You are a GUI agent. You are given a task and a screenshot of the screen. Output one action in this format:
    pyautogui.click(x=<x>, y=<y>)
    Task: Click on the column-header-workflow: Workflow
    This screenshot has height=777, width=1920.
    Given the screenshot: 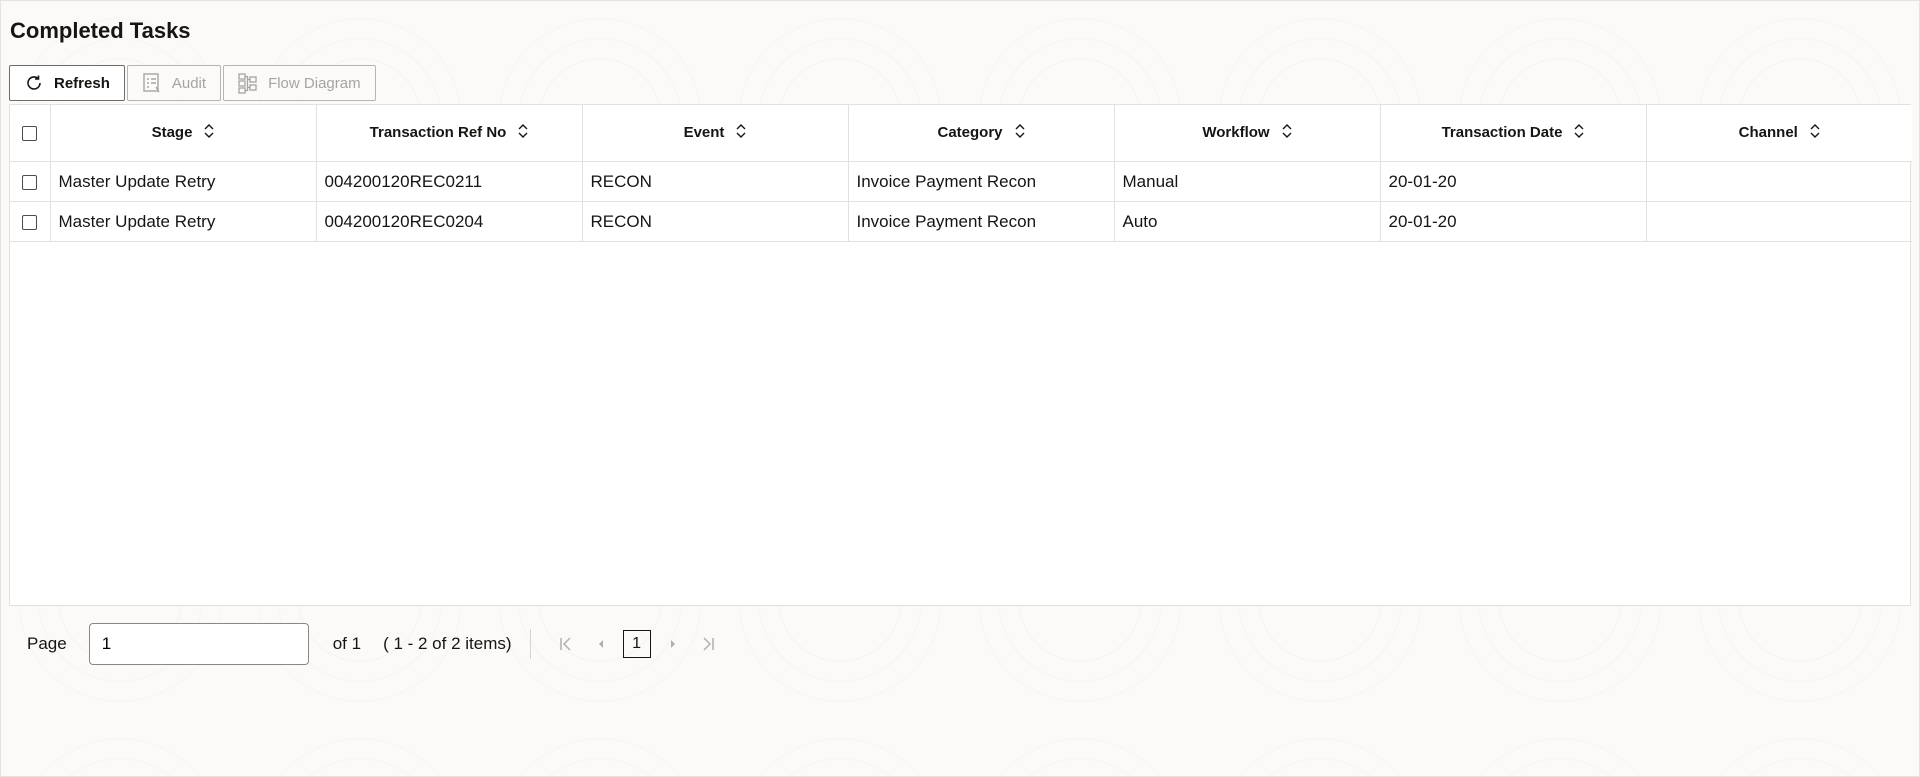 What is the action you would take?
    pyautogui.click(x=1247, y=133)
    